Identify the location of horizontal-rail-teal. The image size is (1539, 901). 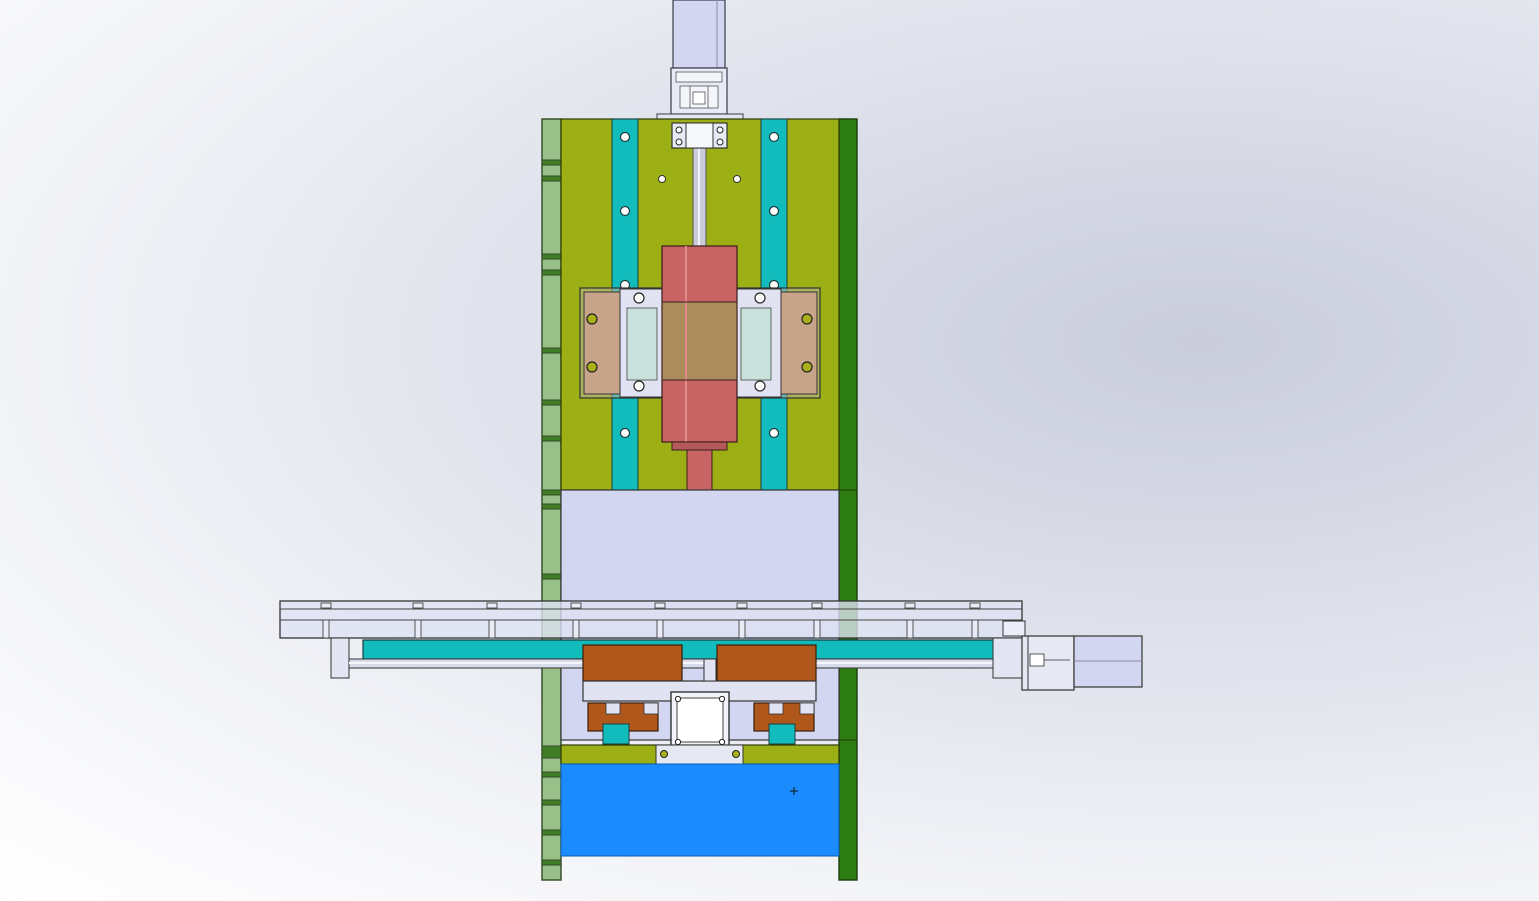
(687, 649).